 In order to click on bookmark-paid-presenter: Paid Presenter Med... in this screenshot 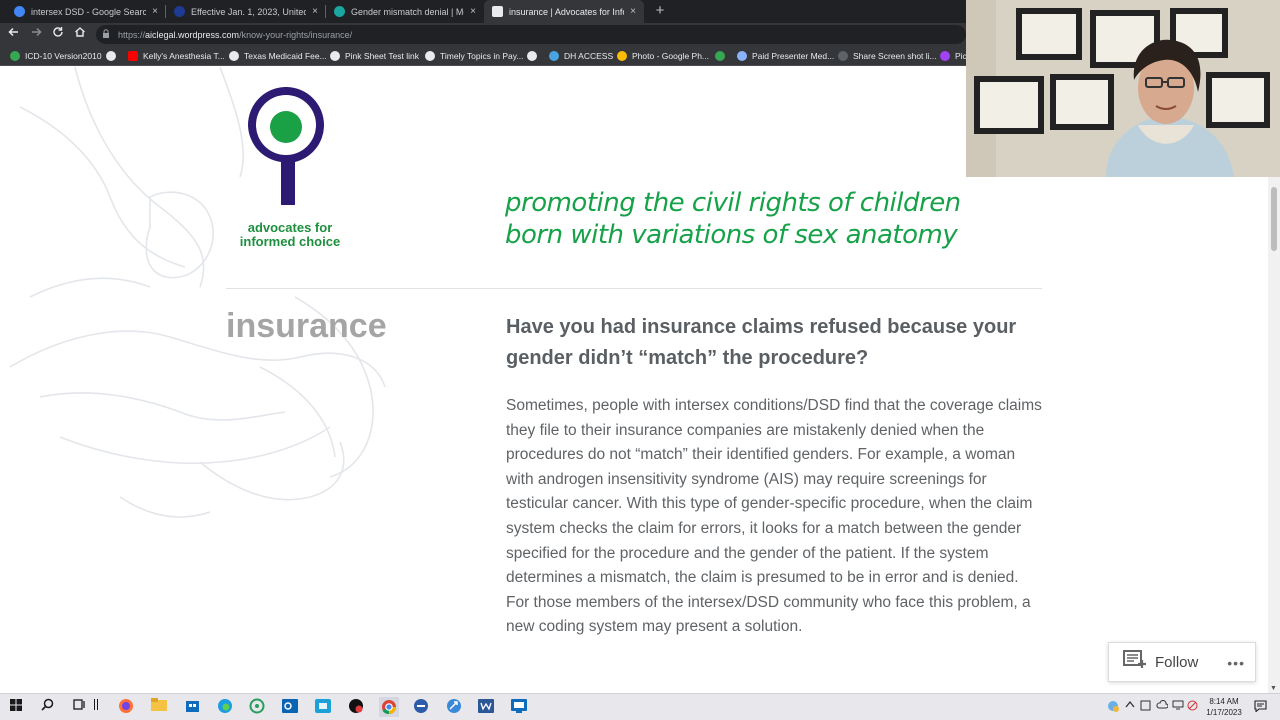, I will do `click(785, 56)`.